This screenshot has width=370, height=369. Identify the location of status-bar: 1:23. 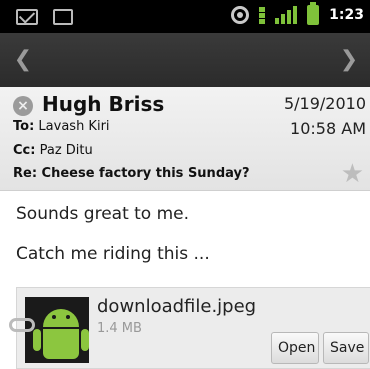
(185, 16).